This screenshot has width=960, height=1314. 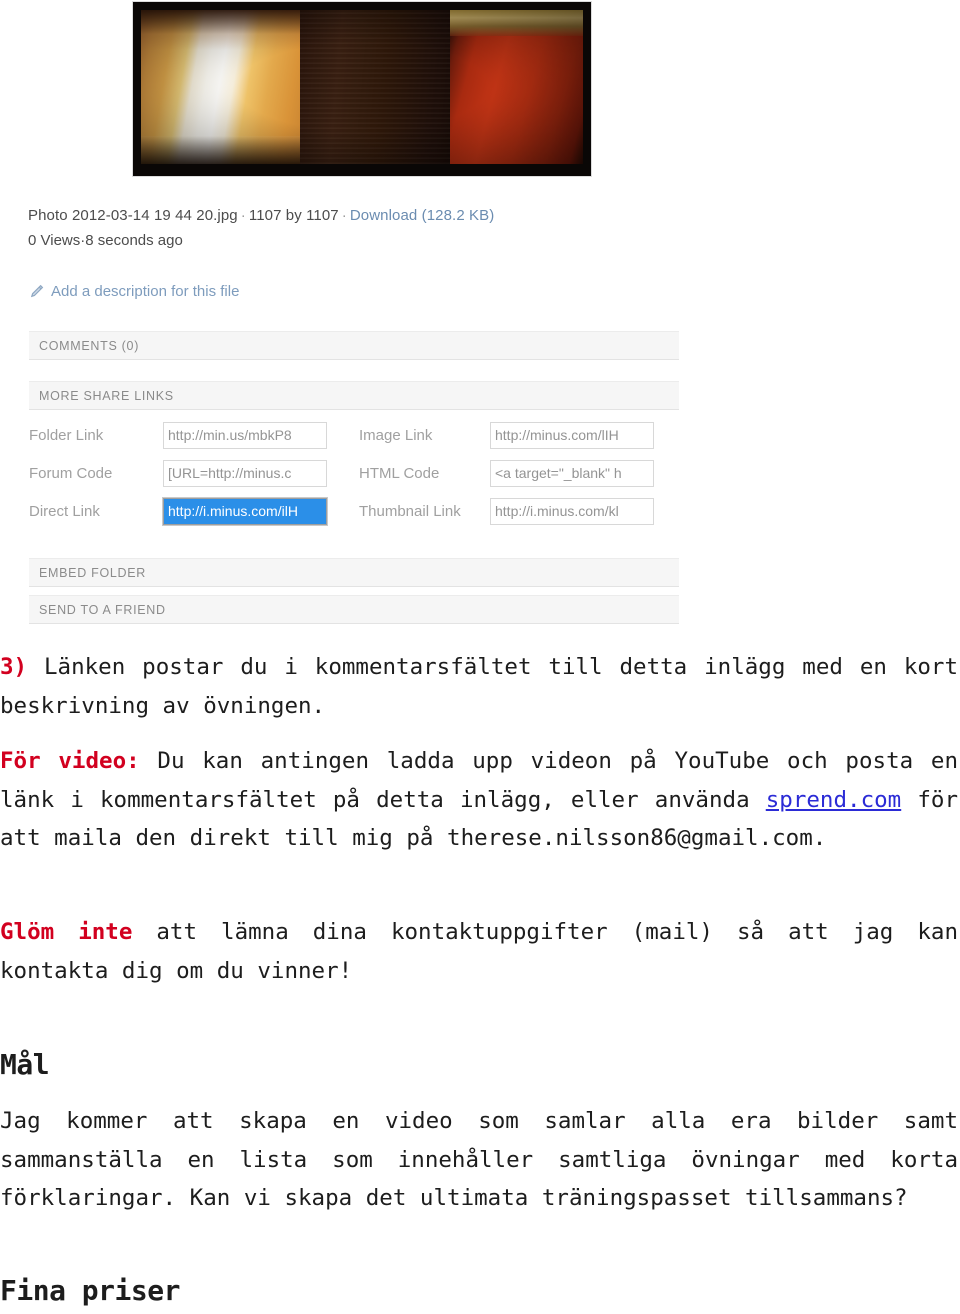 I want to click on folder-link-input: http://min.us/mbkP8, so click(x=245, y=435).